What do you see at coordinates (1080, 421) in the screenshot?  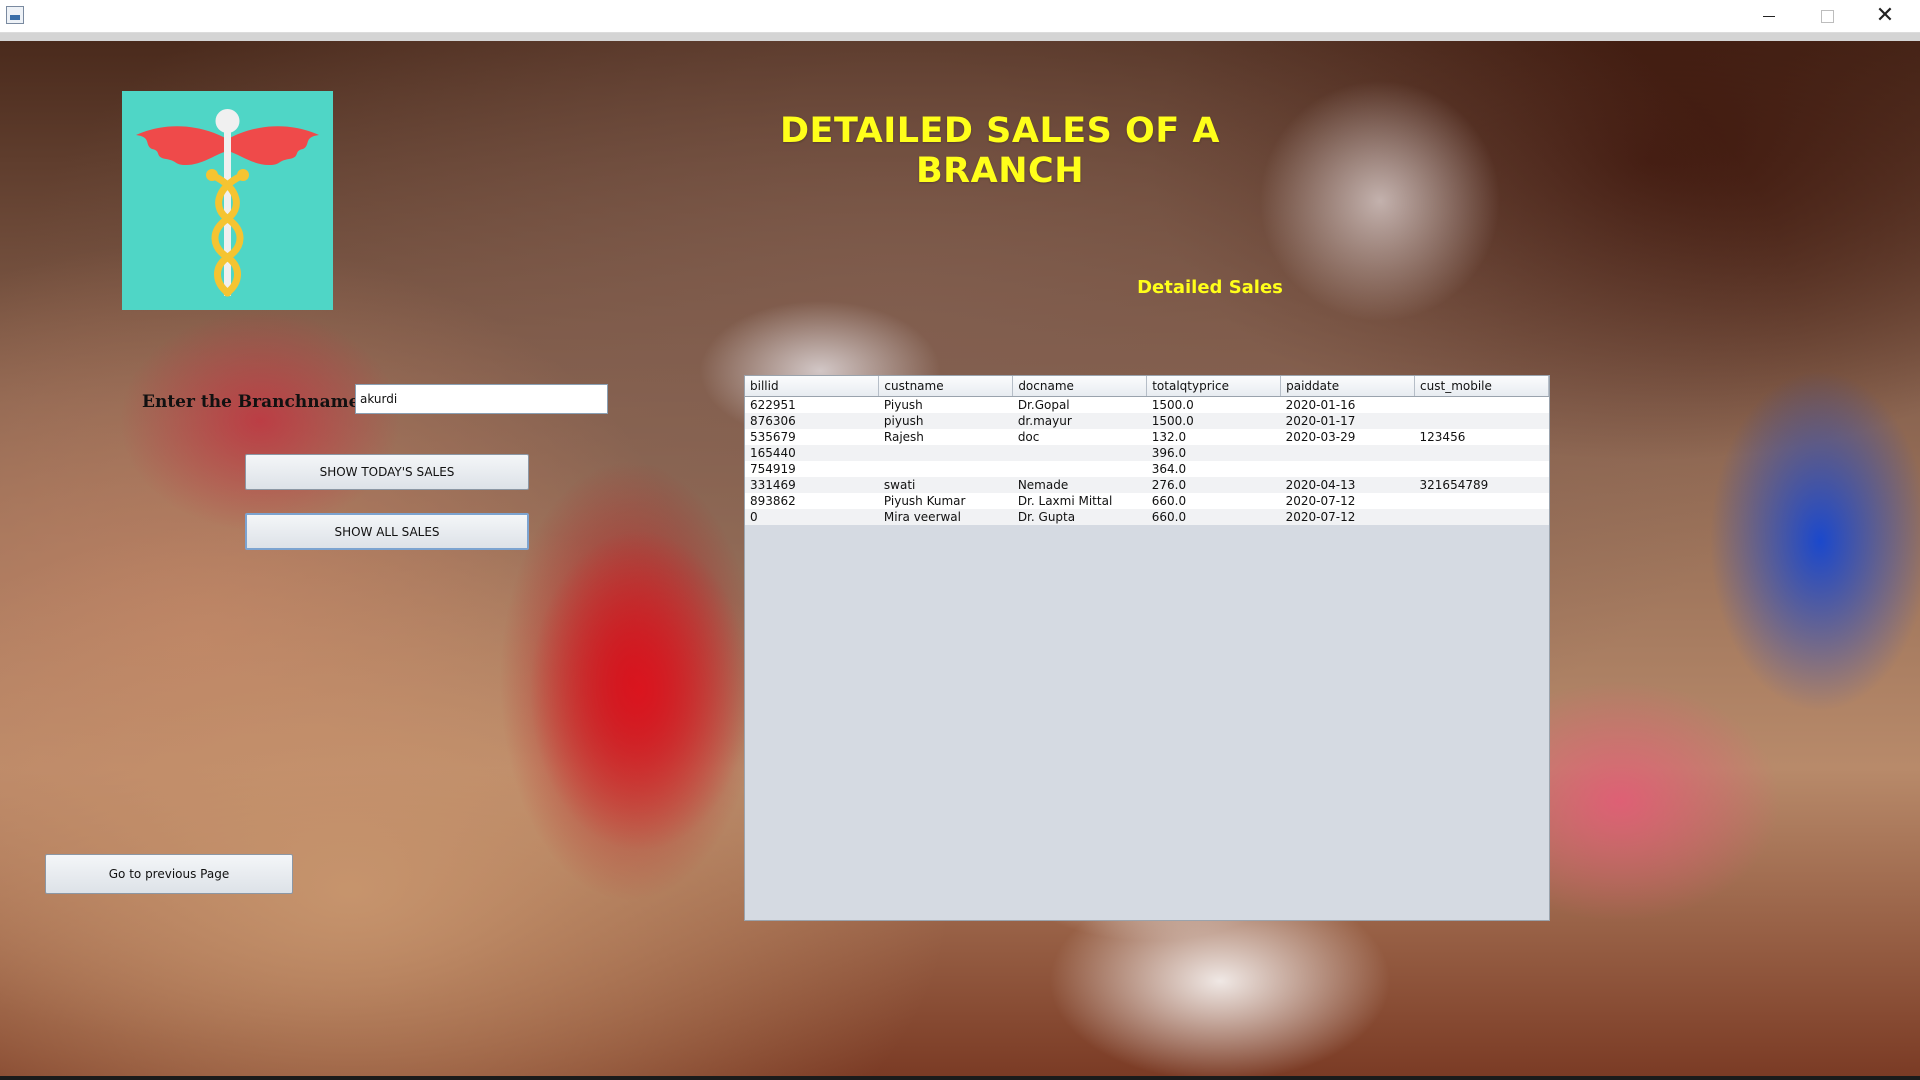 I see `table-cell-docname: dr.mayur` at bounding box center [1080, 421].